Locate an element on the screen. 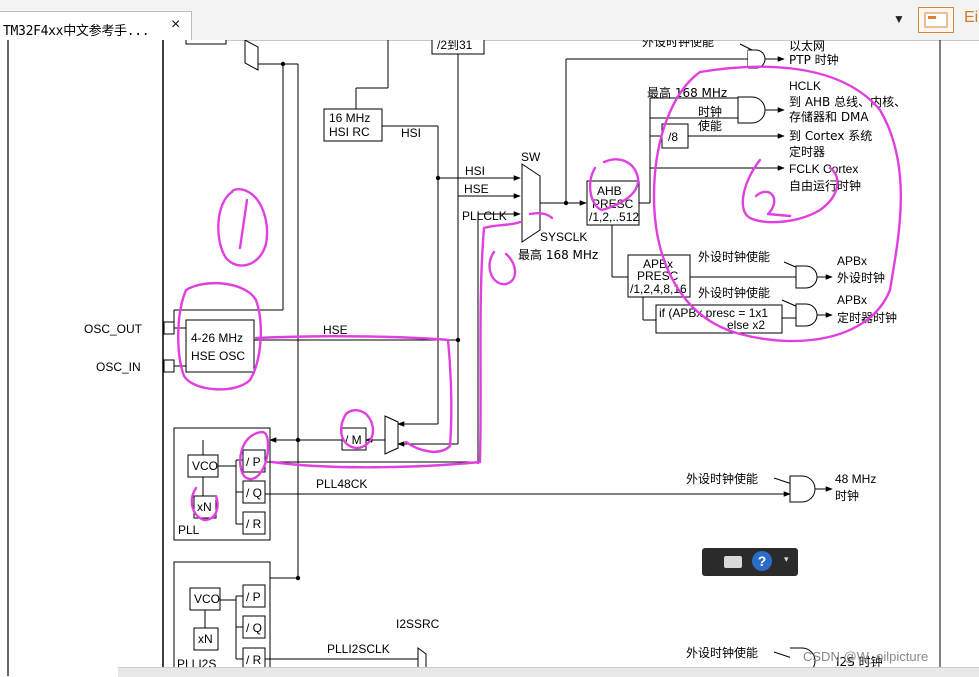 This screenshot has height=677, width=979. sw-pllclk-input-label: PLLCLK is located at coordinates (484, 216).